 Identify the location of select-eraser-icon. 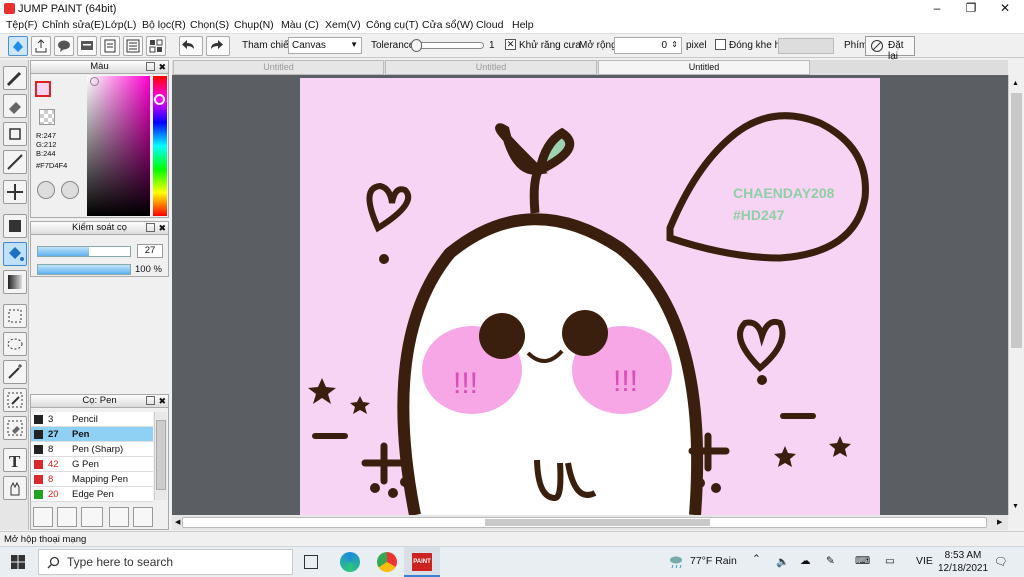
(15, 428).